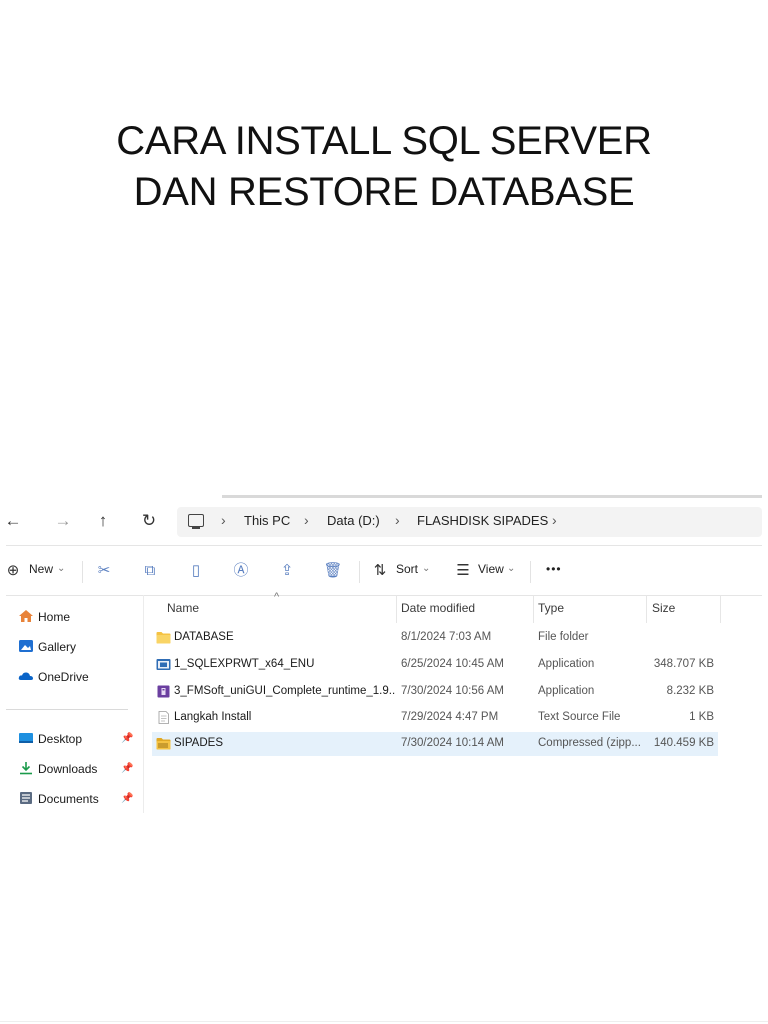  Describe the element at coordinates (384, 192) in the screenshot. I see `title-line-2: DAN RESTORE DATABASE` at that location.